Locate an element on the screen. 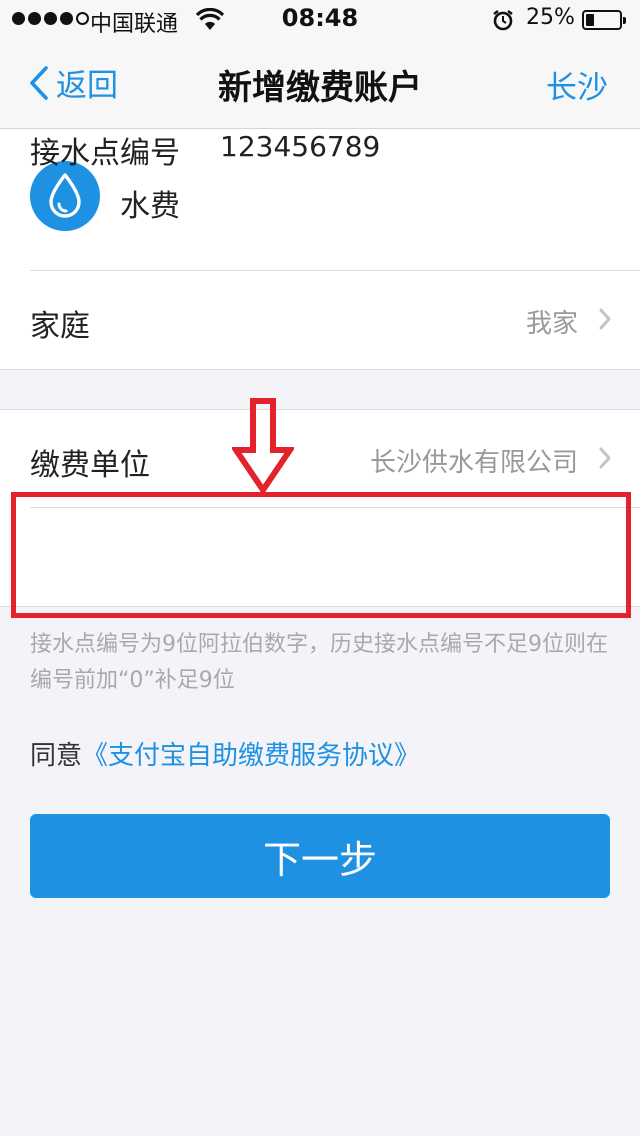  agreement-line: 同意《支付宝自助缴费服务协议》 is located at coordinates (225, 753).